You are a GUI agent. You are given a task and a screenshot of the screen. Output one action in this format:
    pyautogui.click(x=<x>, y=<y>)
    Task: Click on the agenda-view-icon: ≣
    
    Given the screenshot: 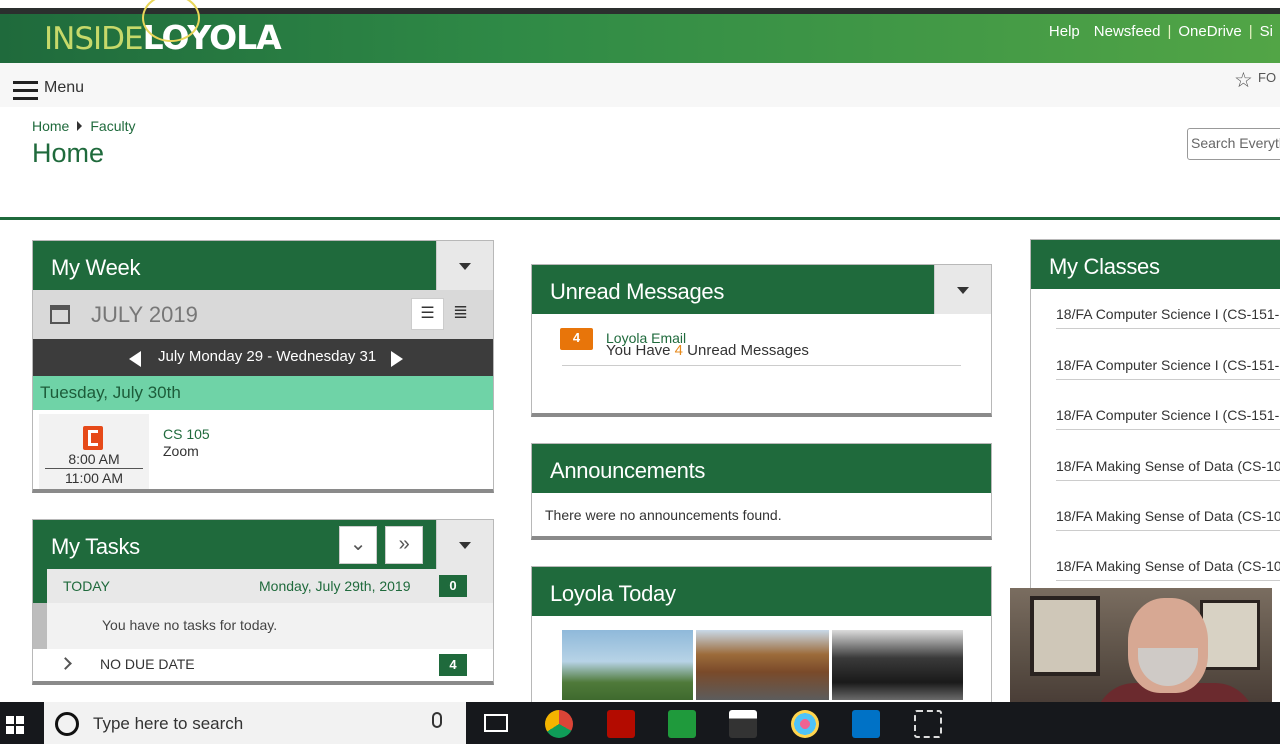 What is the action you would take?
    pyautogui.click(x=460, y=312)
    